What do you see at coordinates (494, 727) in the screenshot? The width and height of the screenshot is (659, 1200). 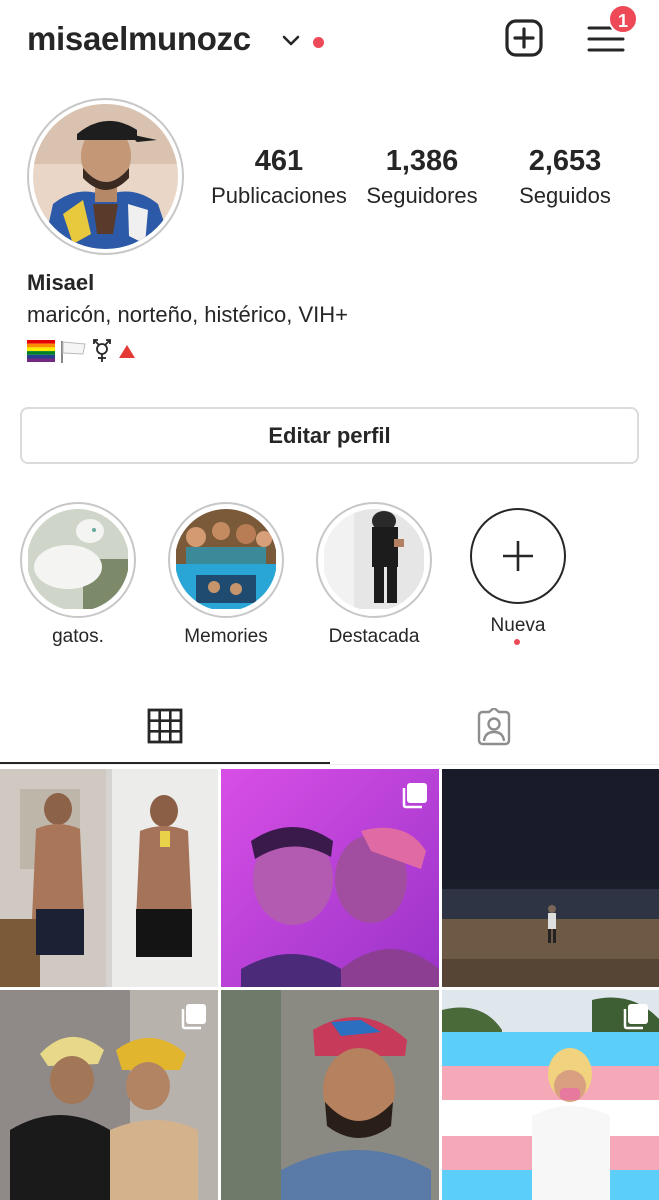 I see `tagged-person-icon` at bounding box center [494, 727].